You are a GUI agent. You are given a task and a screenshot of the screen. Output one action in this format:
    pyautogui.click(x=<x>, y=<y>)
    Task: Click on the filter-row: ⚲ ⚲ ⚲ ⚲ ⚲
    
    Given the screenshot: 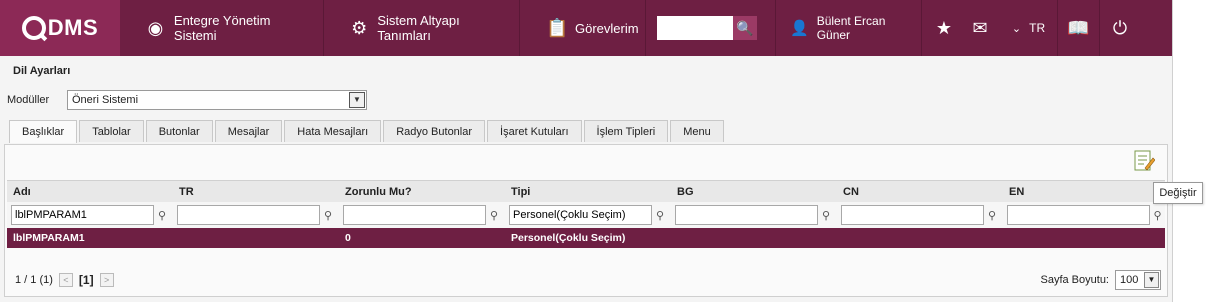 What is the action you would take?
    pyautogui.click(x=586, y=215)
    